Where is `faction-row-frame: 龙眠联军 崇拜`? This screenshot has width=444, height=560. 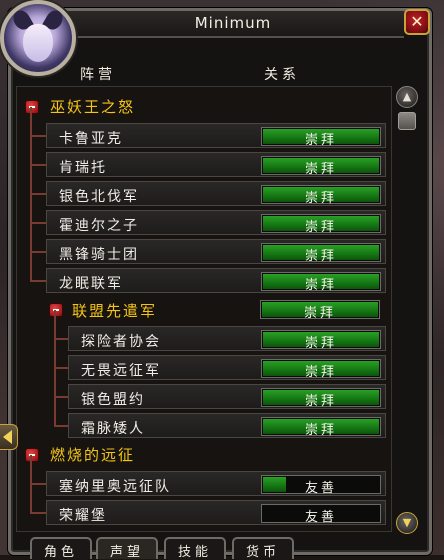 faction-row-frame: 龙眠联军 崇拜 is located at coordinates (216, 280).